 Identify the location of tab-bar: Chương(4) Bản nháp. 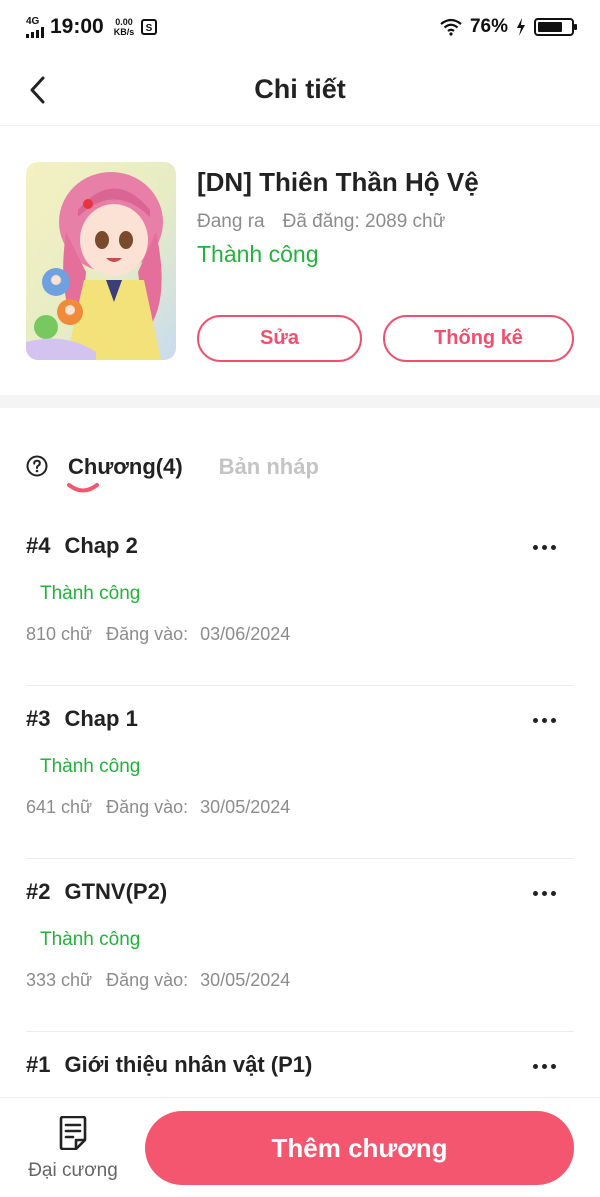
(172, 468).